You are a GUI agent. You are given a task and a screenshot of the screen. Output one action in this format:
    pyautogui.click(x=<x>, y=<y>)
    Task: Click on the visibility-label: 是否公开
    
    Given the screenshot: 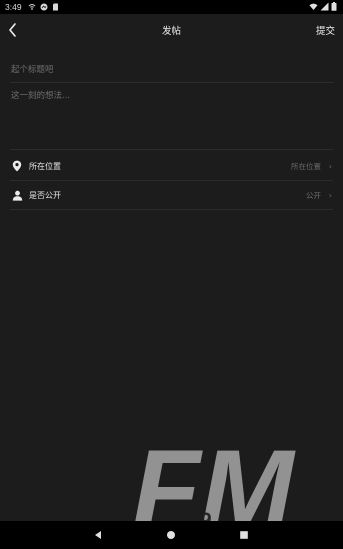 What is the action you would take?
    pyautogui.click(x=45, y=195)
    